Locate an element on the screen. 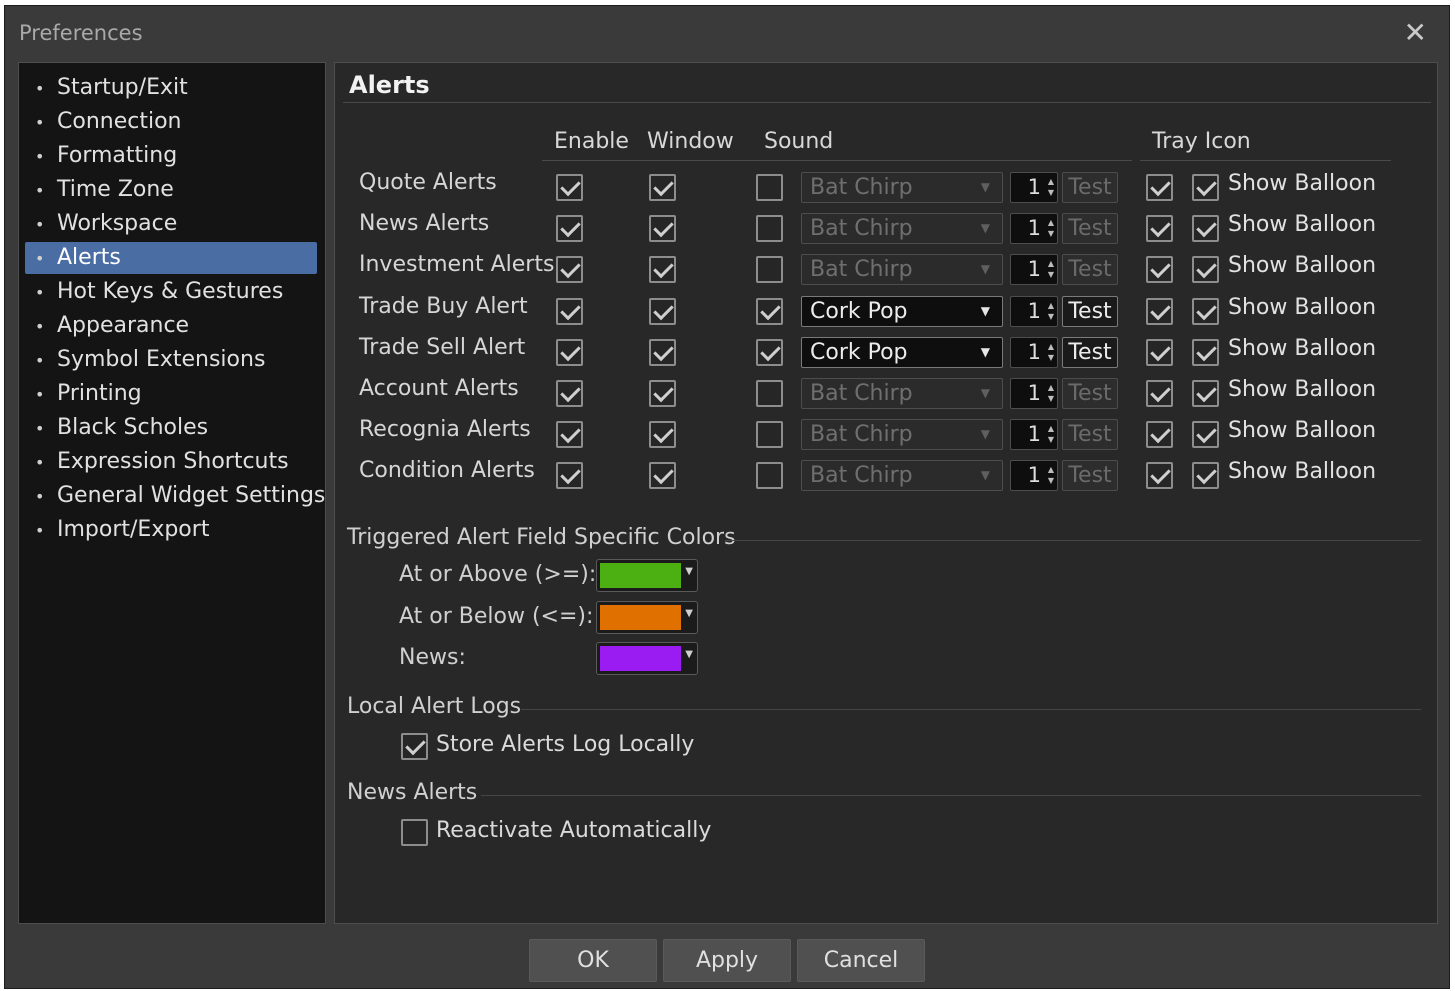 Image resolution: width=1455 pixels, height=991 pixels. trade-buy-alert-repeat-spinner: 1 ▲ ▼ is located at coordinates (1034, 311).